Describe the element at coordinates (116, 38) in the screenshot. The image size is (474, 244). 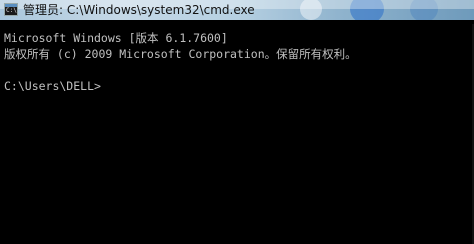
I see `console-line: Microsoft Windows [版本 6.1.7600]` at that location.